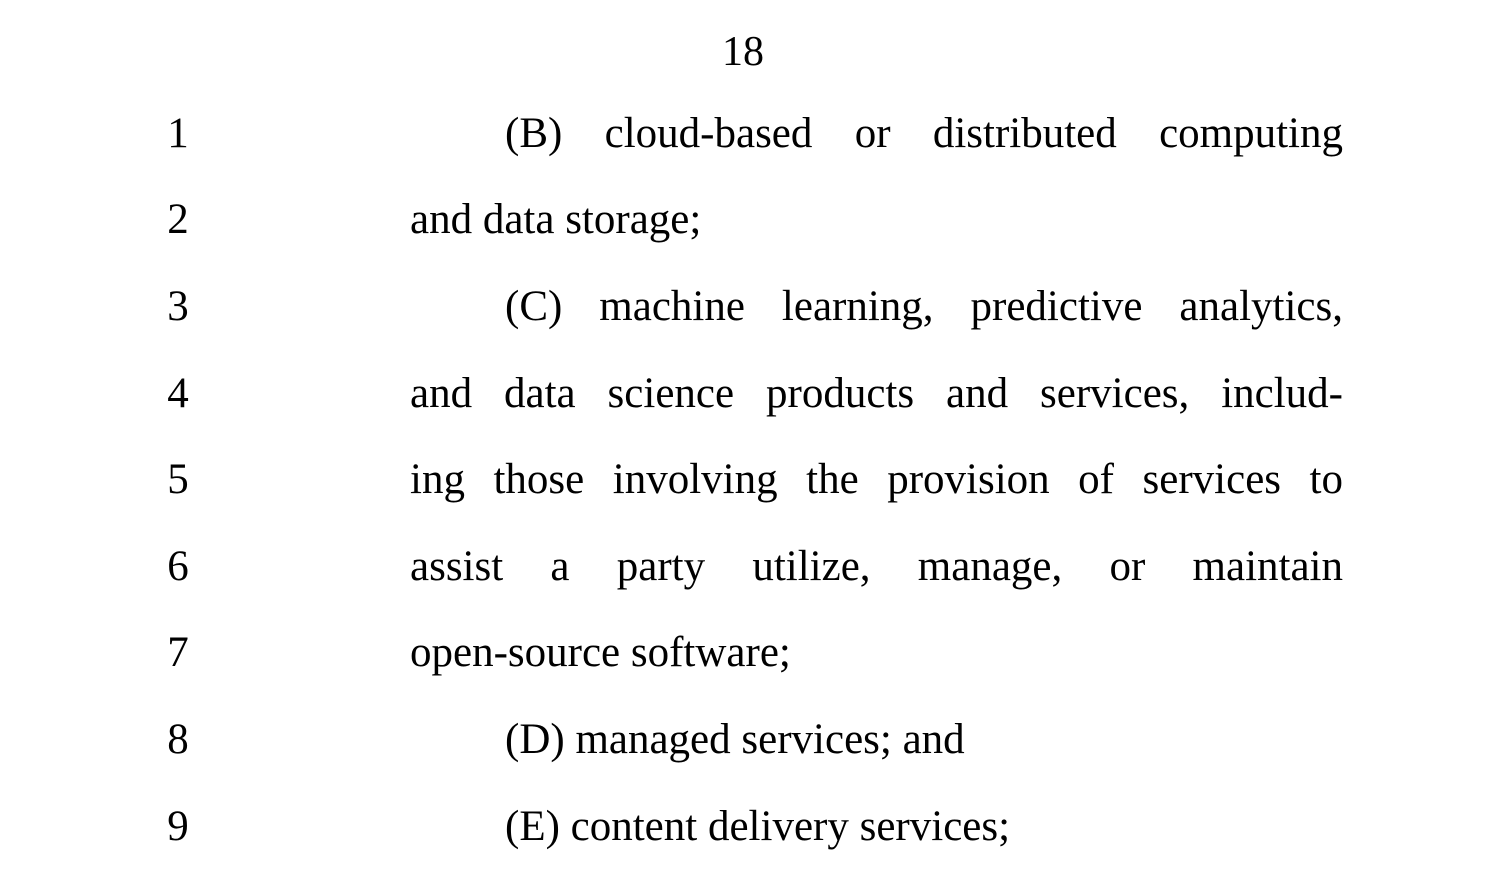  Describe the element at coordinates (178, 652) in the screenshot. I see `line-number: 7` at that location.